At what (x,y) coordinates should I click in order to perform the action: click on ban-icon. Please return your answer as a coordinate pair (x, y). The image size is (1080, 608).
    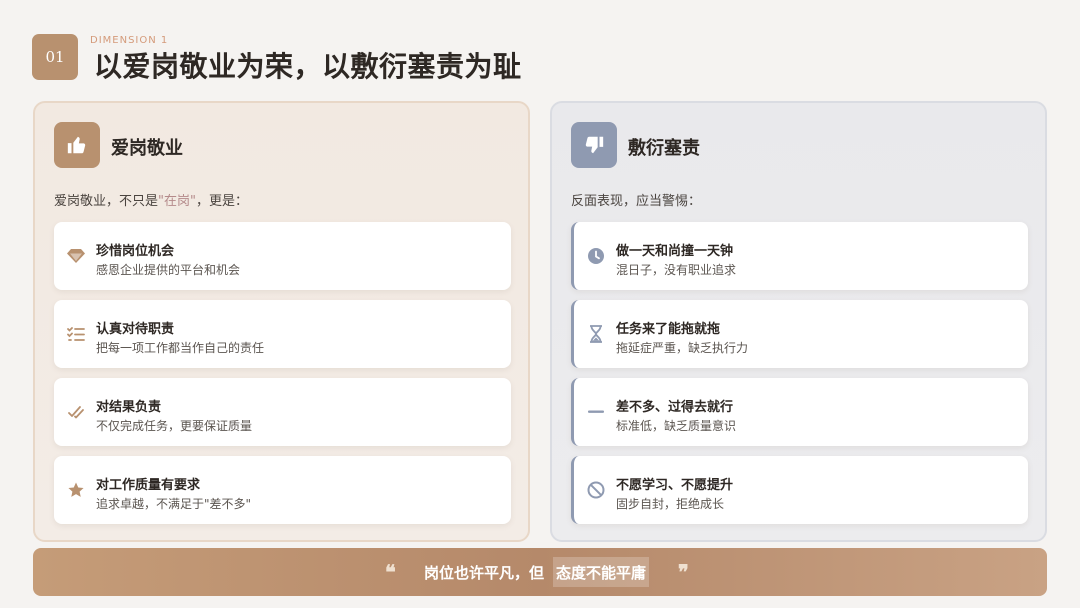
    Looking at the image, I should click on (596, 490).